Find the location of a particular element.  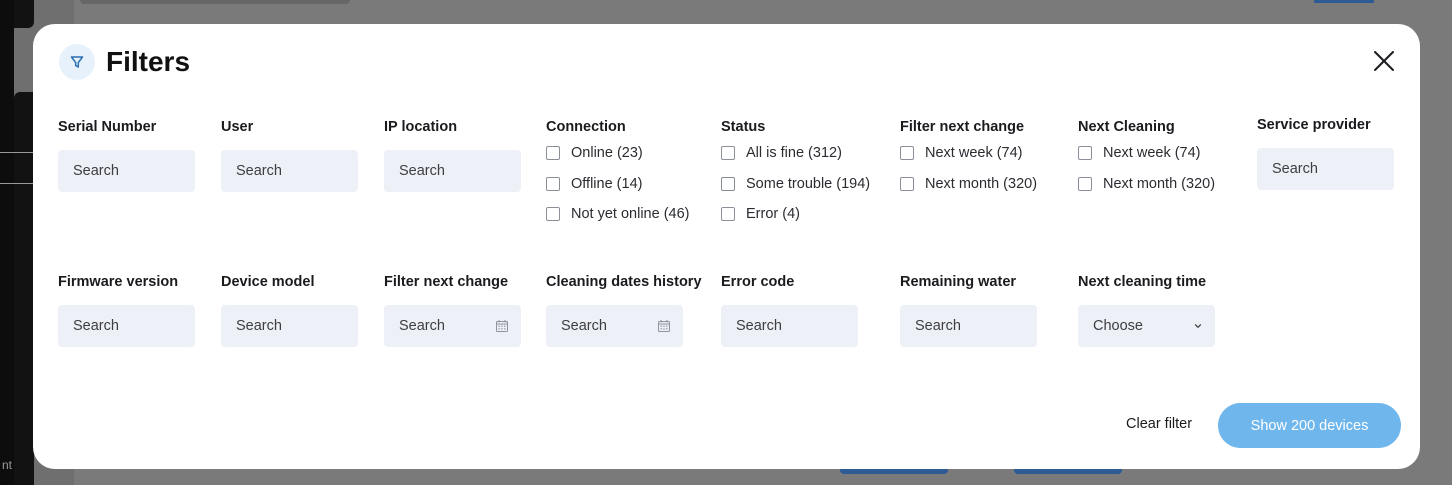

connection-option-not-yet-online: Not yet online (46) is located at coordinates (617, 214).